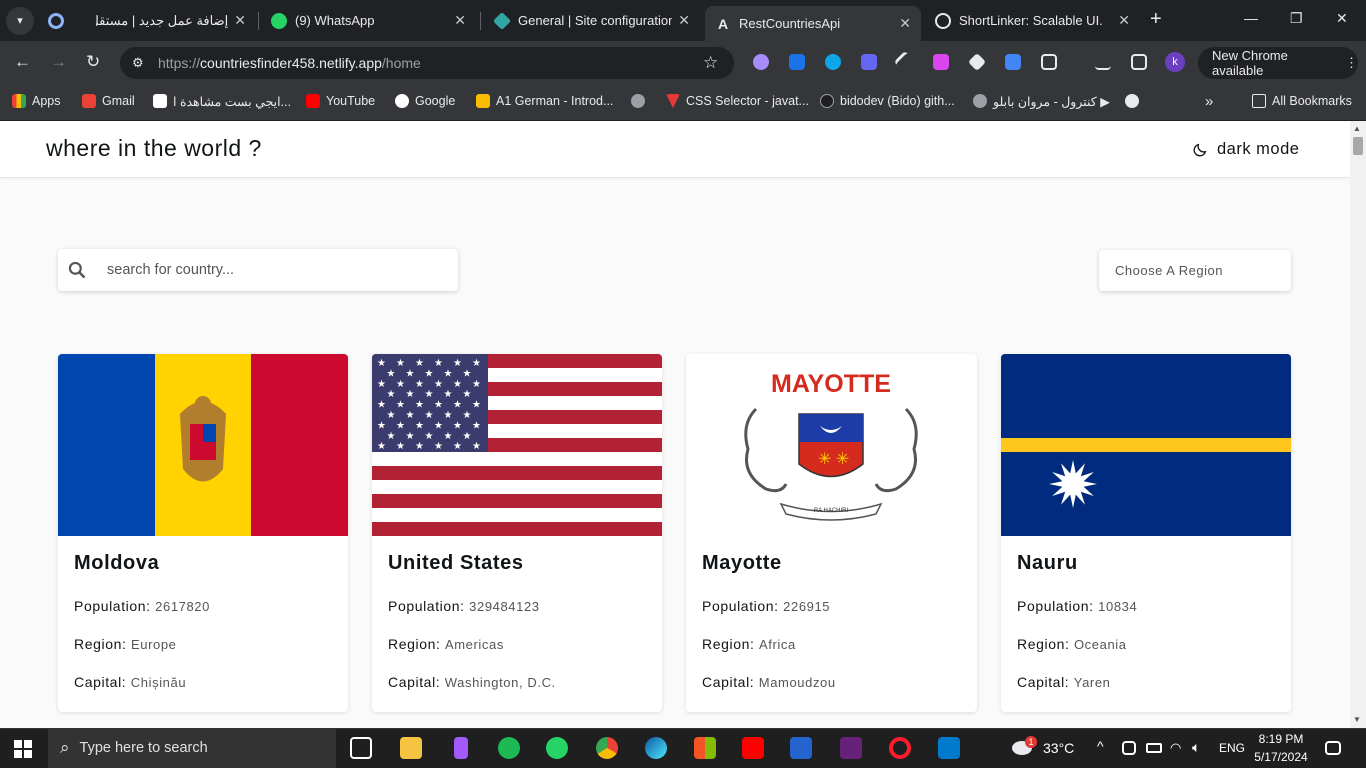 The width and height of the screenshot is (1366, 768). Describe the element at coordinates (1156, 19) in the screenshot. I see `new-tab-button: +` at that location.